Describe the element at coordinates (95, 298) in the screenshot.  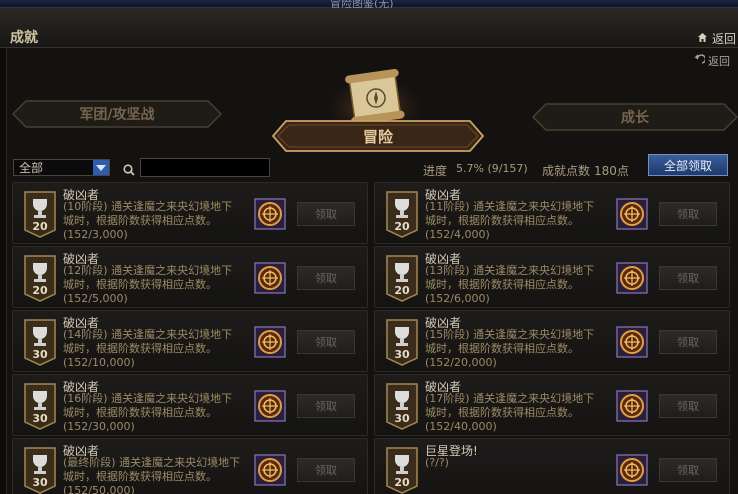
I see `achievement-progress: (152/5,000)` at that location.